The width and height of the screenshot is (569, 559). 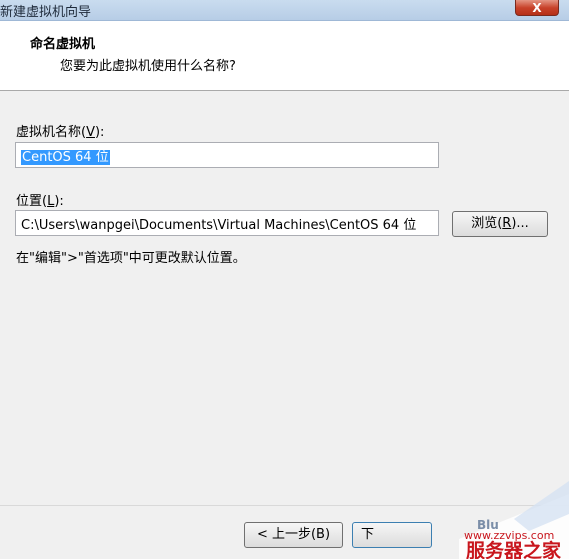 I want to click on page-subtitle: 您要为此虚拟机使用什么名称?, so click(x=148, y=66).